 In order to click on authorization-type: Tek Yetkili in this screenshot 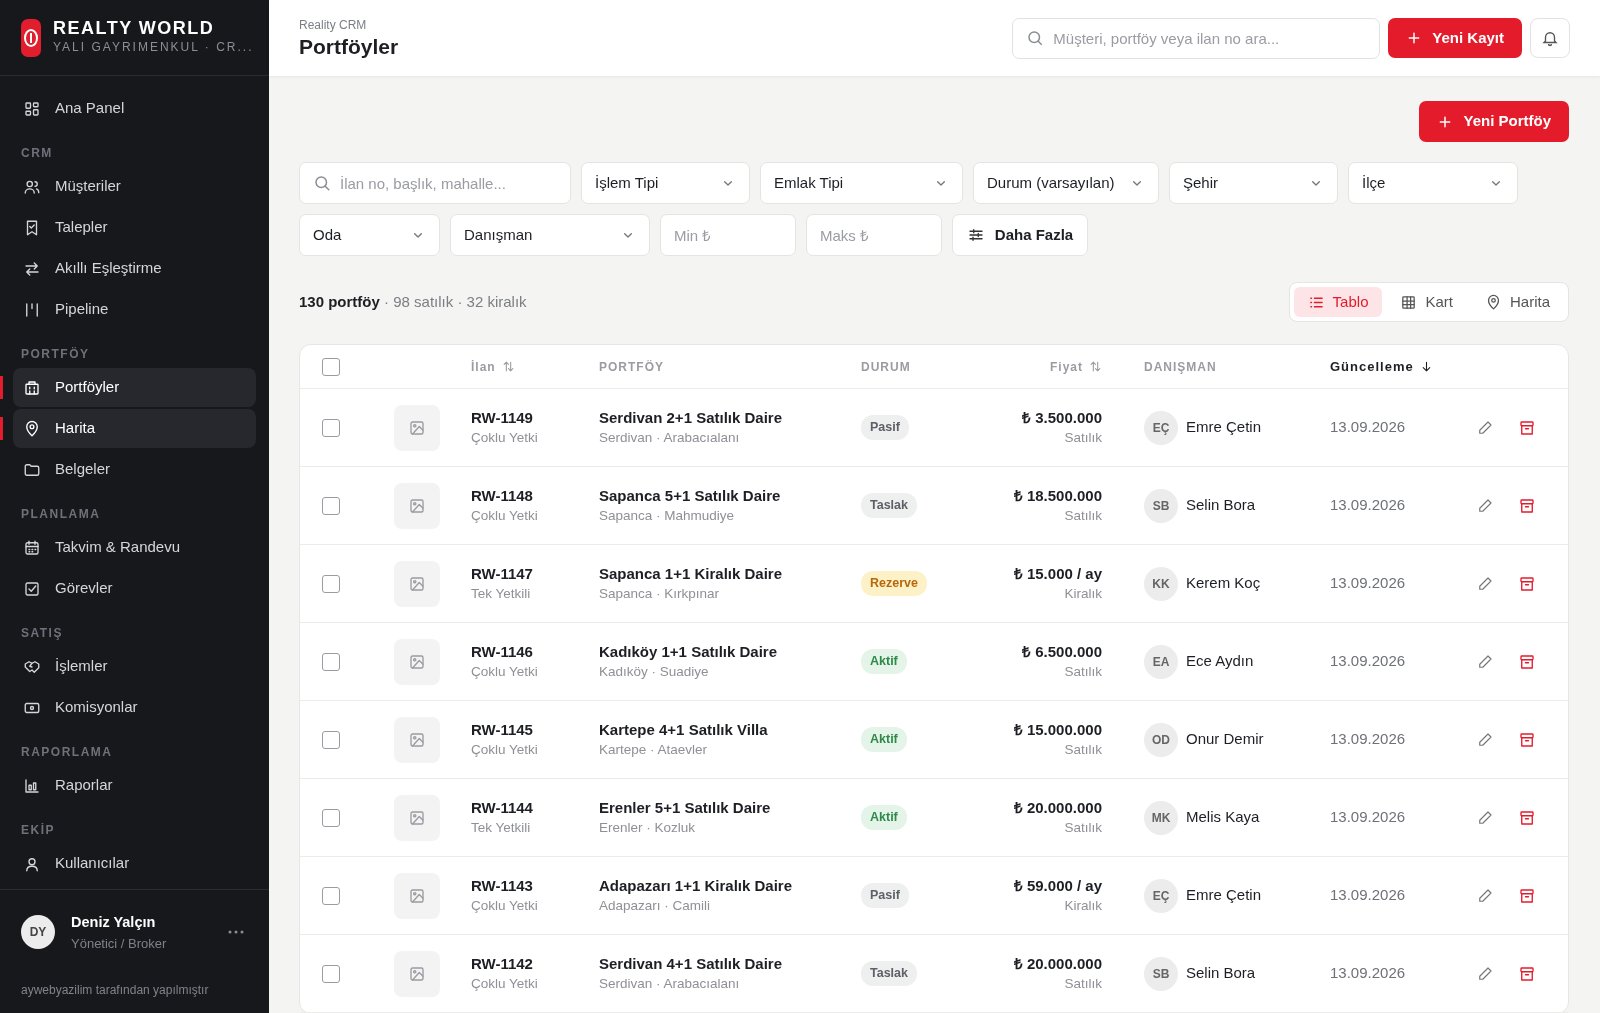, I will do `click(501, 827)`.